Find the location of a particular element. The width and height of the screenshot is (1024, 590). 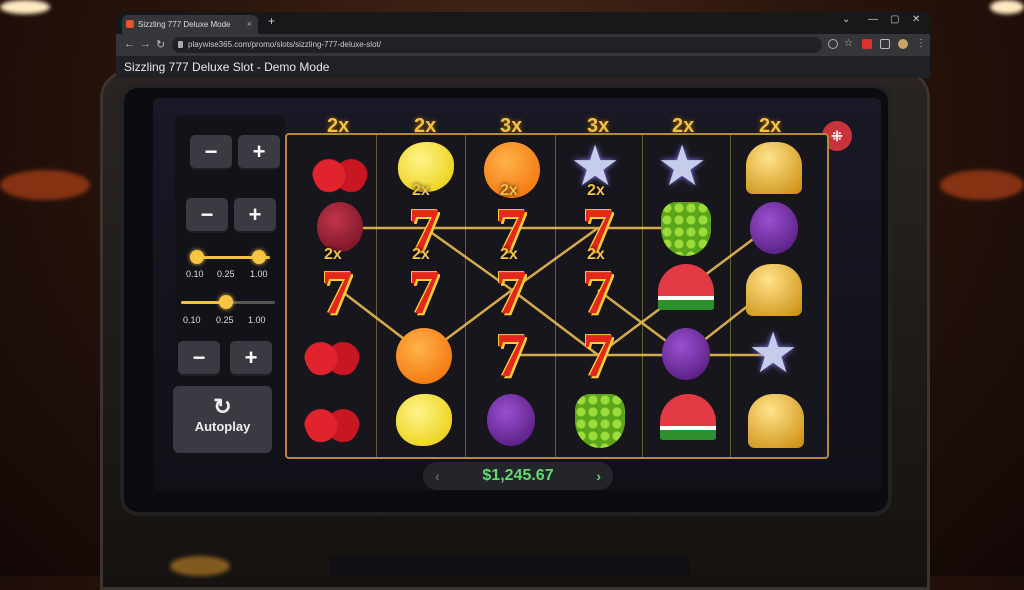

orange-icon is located at coordinates (424, 356).